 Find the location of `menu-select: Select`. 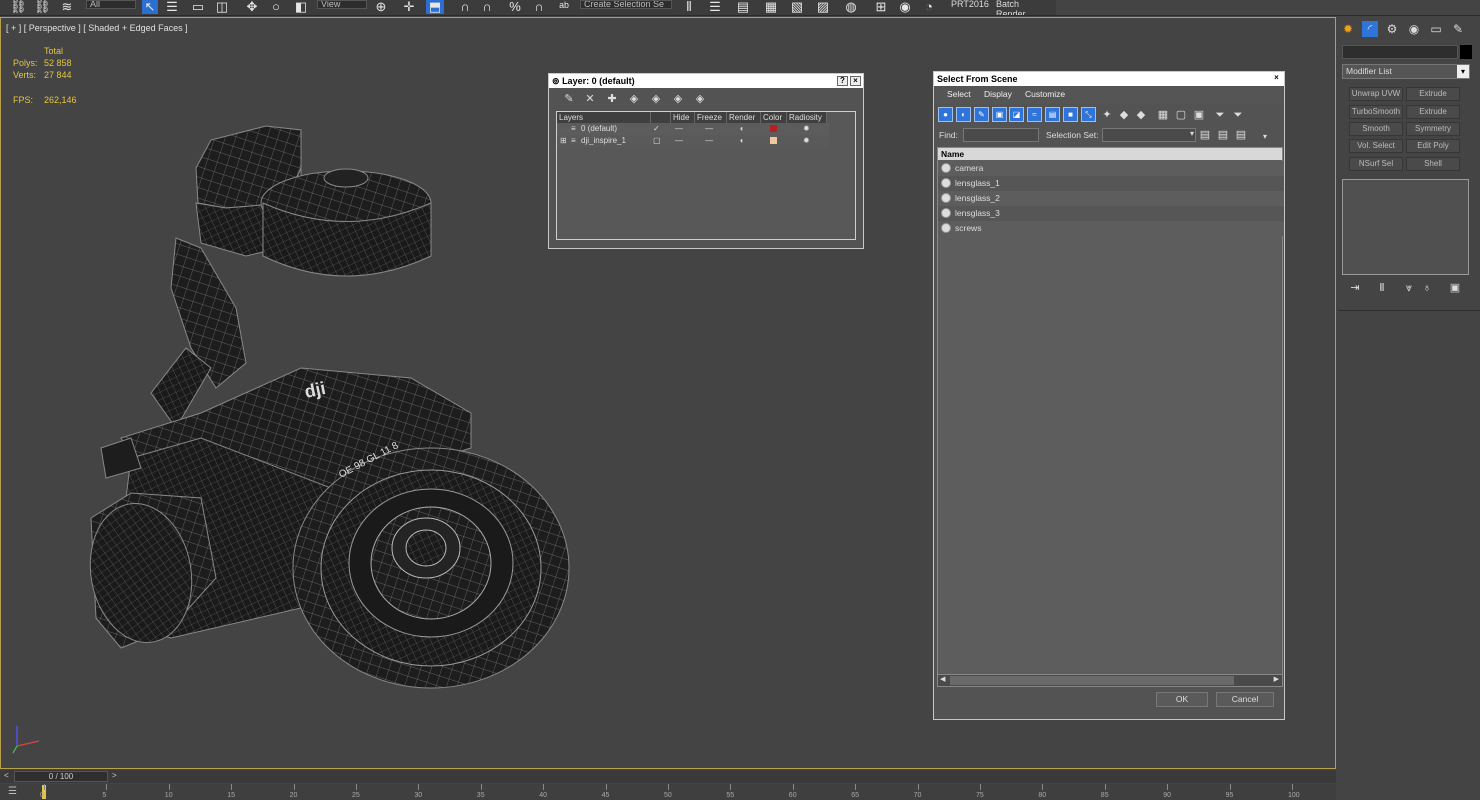

menu-select: Select is located at coordinates (959, 94).